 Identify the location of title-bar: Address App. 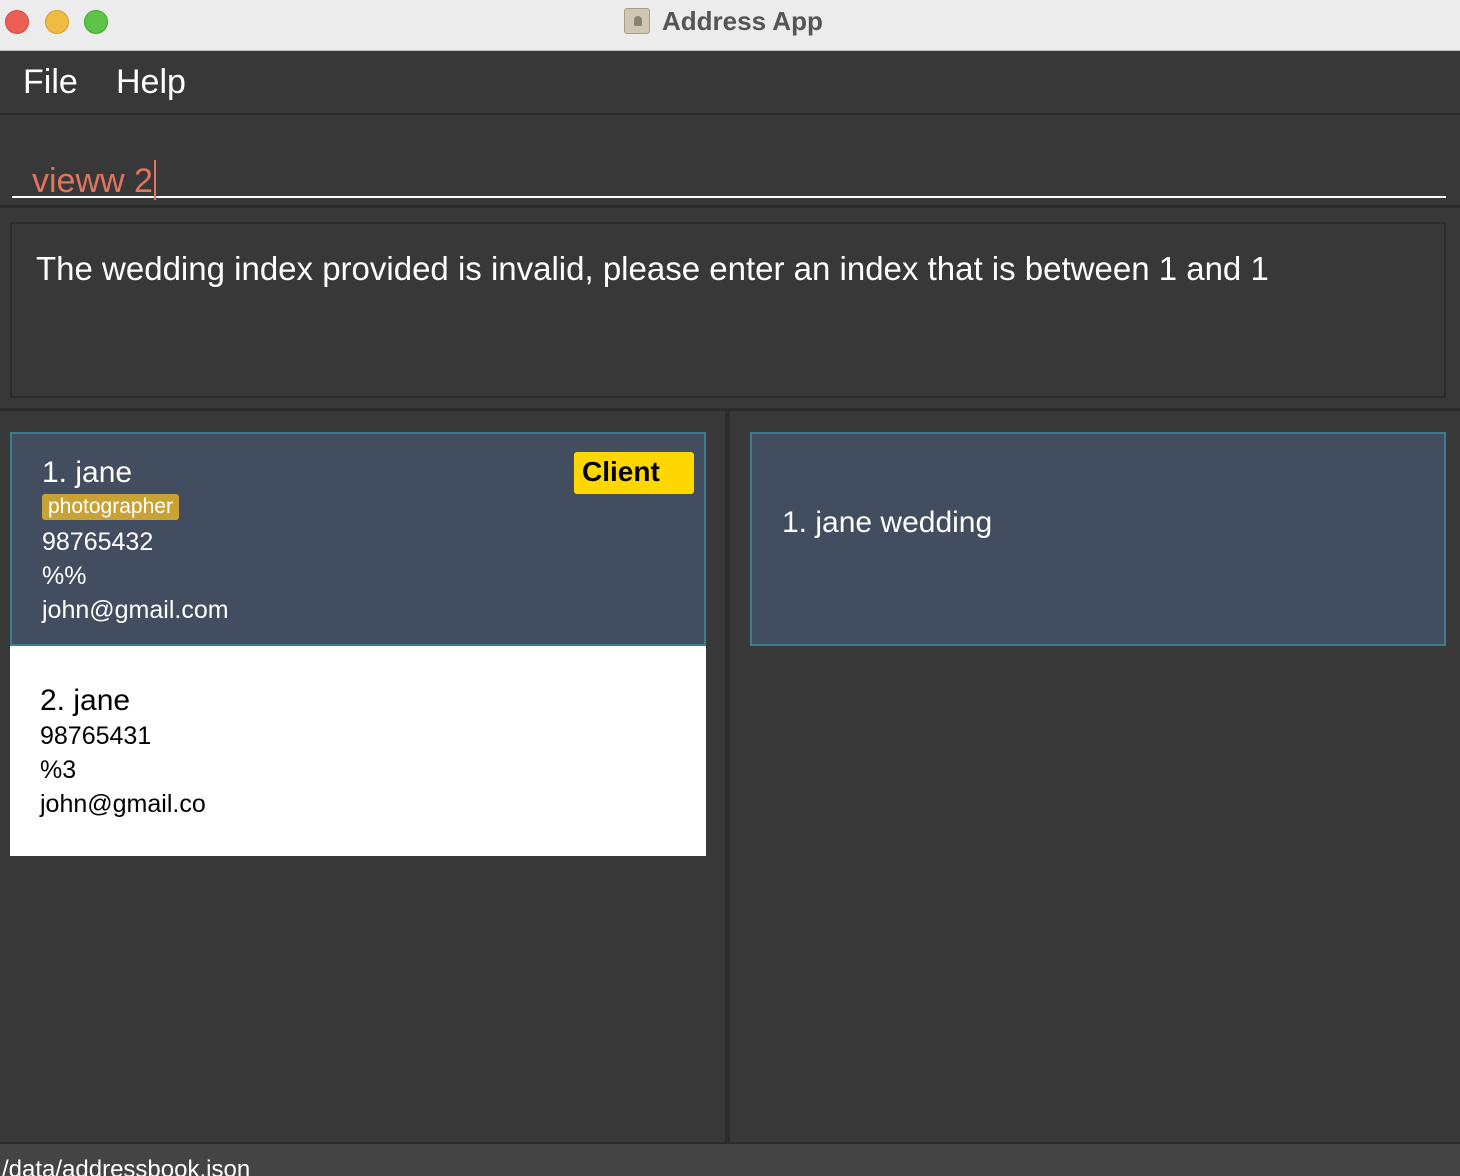
(730, 25).